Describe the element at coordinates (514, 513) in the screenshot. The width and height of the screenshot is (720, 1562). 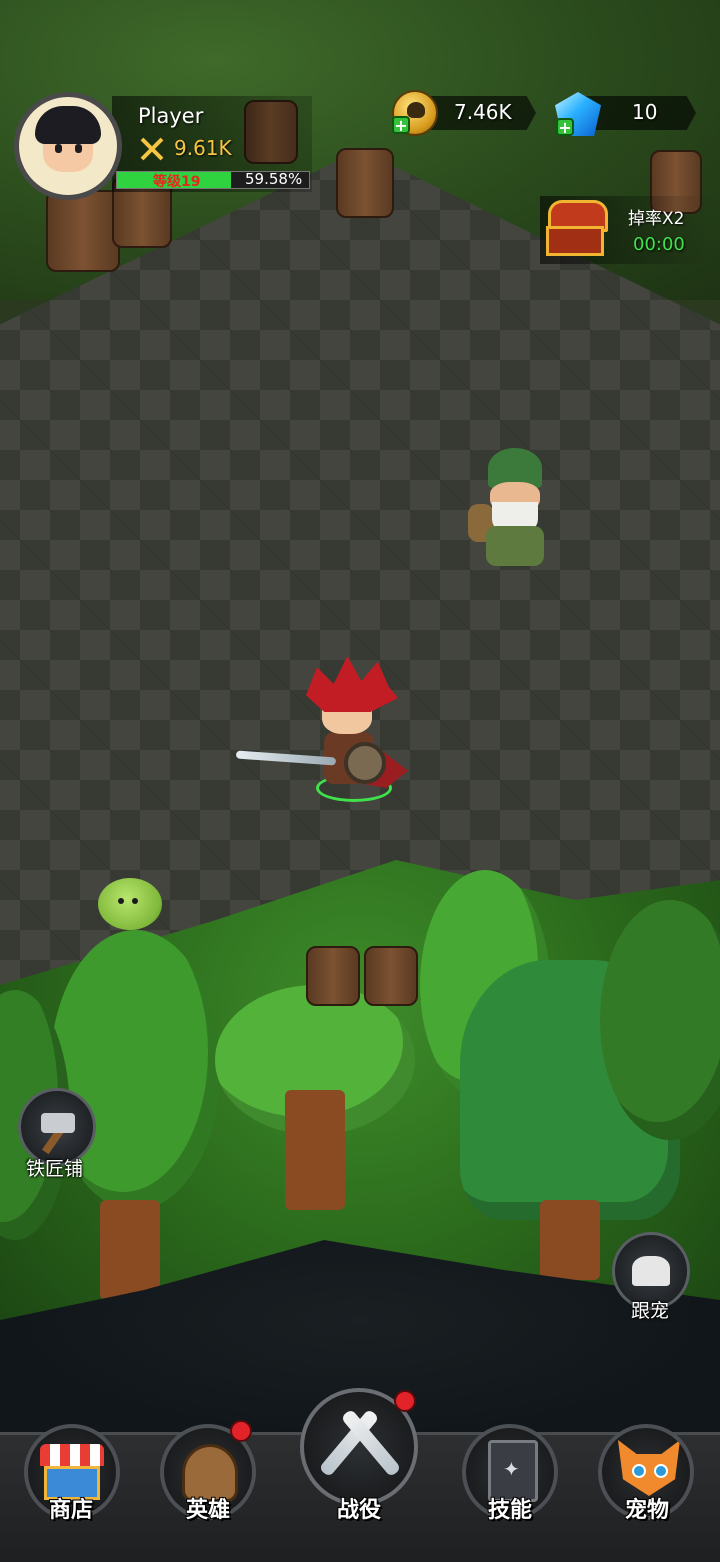
I see `gnome-npc` at that location.